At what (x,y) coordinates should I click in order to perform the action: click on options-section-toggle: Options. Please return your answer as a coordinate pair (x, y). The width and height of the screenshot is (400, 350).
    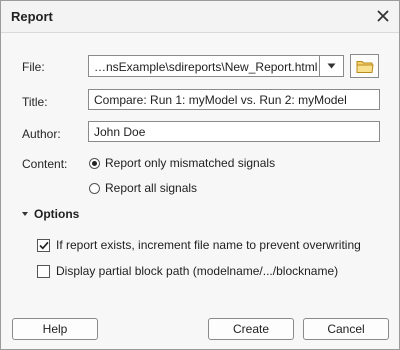
    Looking at the image, I should click on (50, 214).